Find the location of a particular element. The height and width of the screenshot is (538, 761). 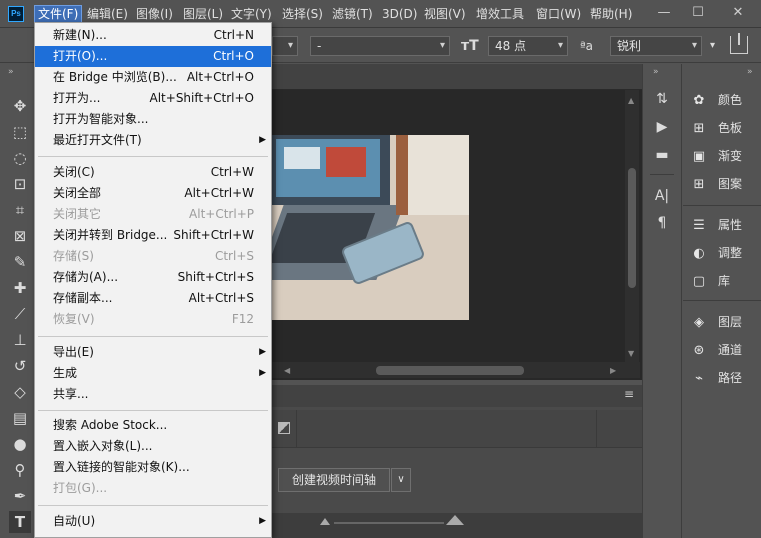

font-family-dropdown-tail: ▾ is located at coordinates (285, 46).